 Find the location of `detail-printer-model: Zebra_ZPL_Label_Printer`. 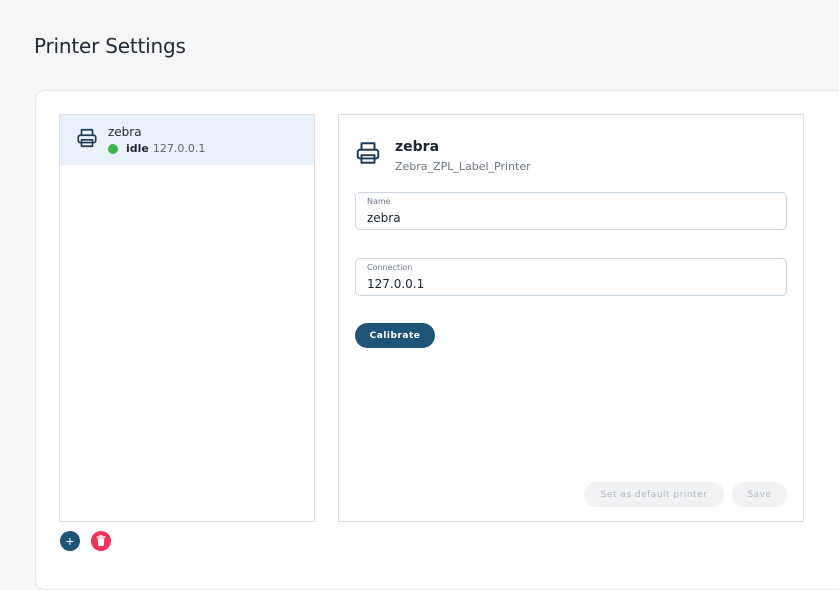

detail-printer-model: Zebra_ZPL_Label_Printer is located at coordinates (463, 166).